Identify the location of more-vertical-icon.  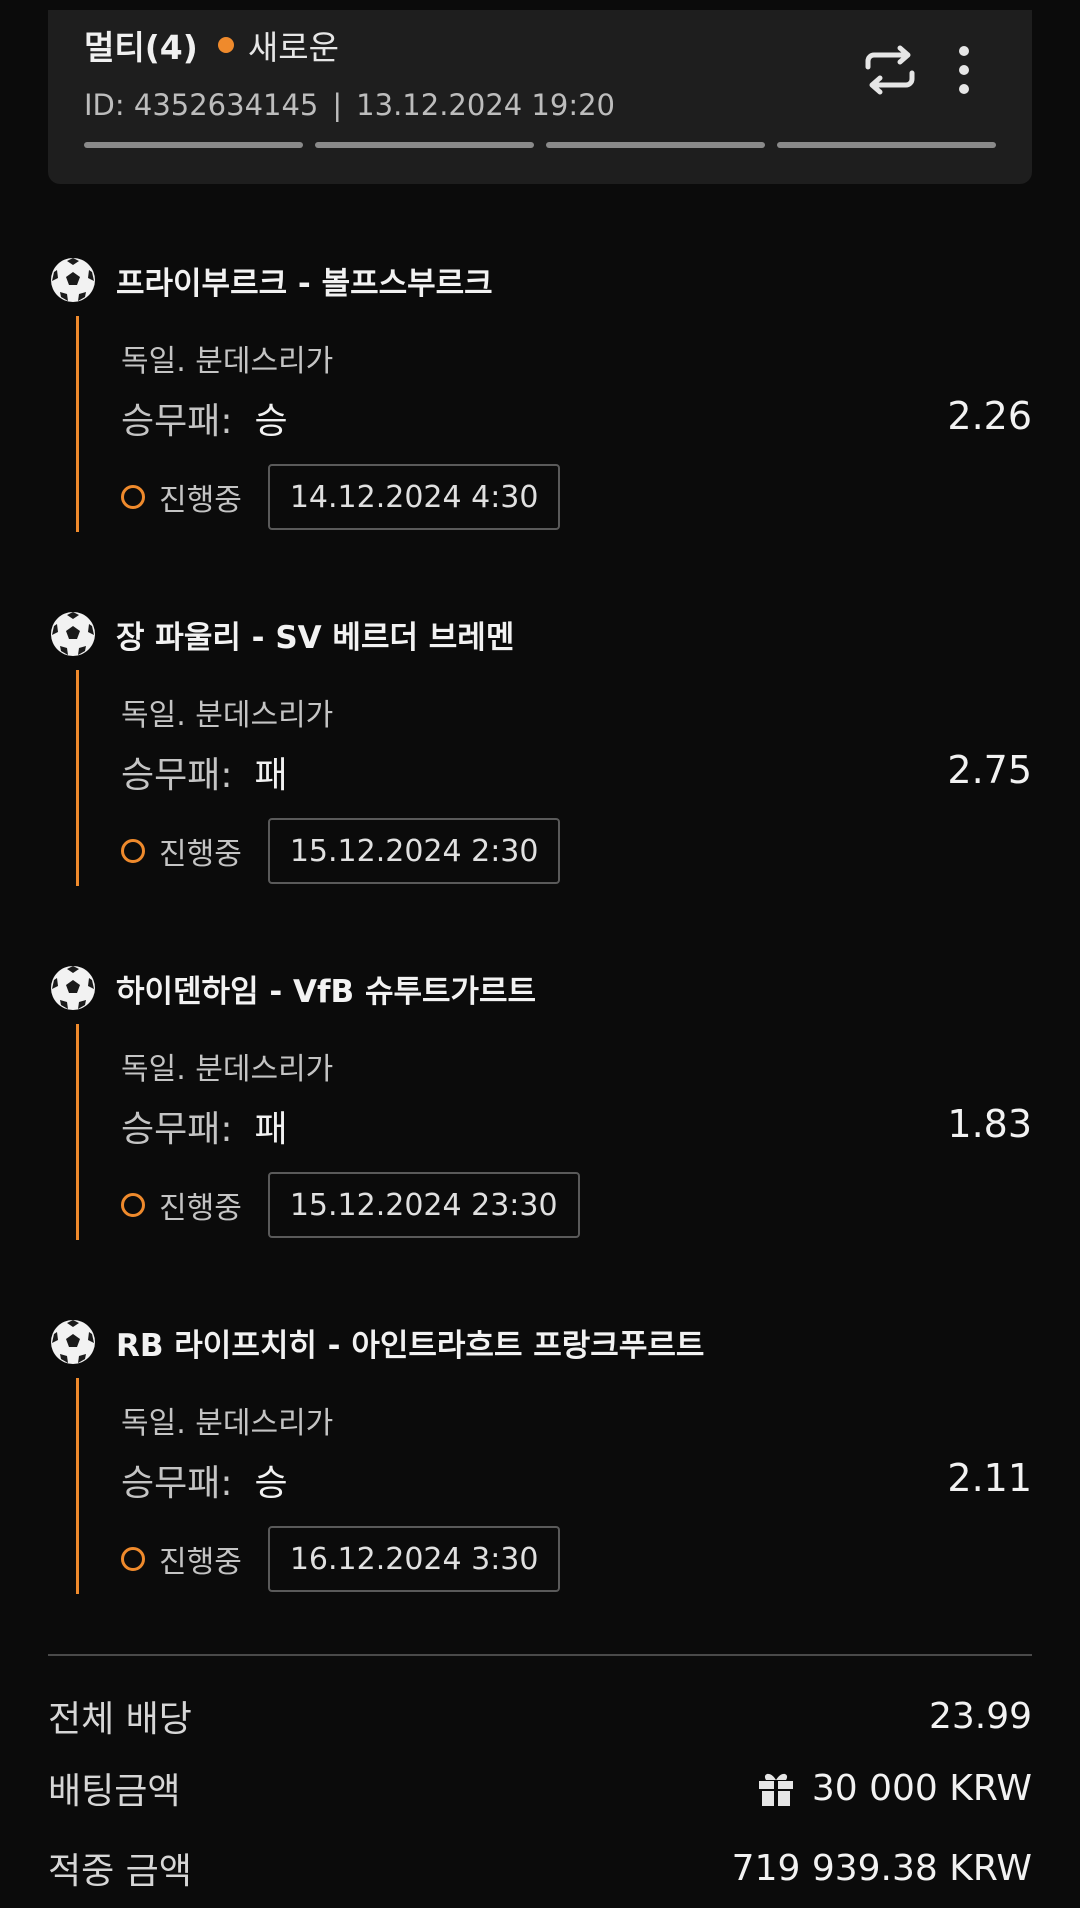
(964, 70).